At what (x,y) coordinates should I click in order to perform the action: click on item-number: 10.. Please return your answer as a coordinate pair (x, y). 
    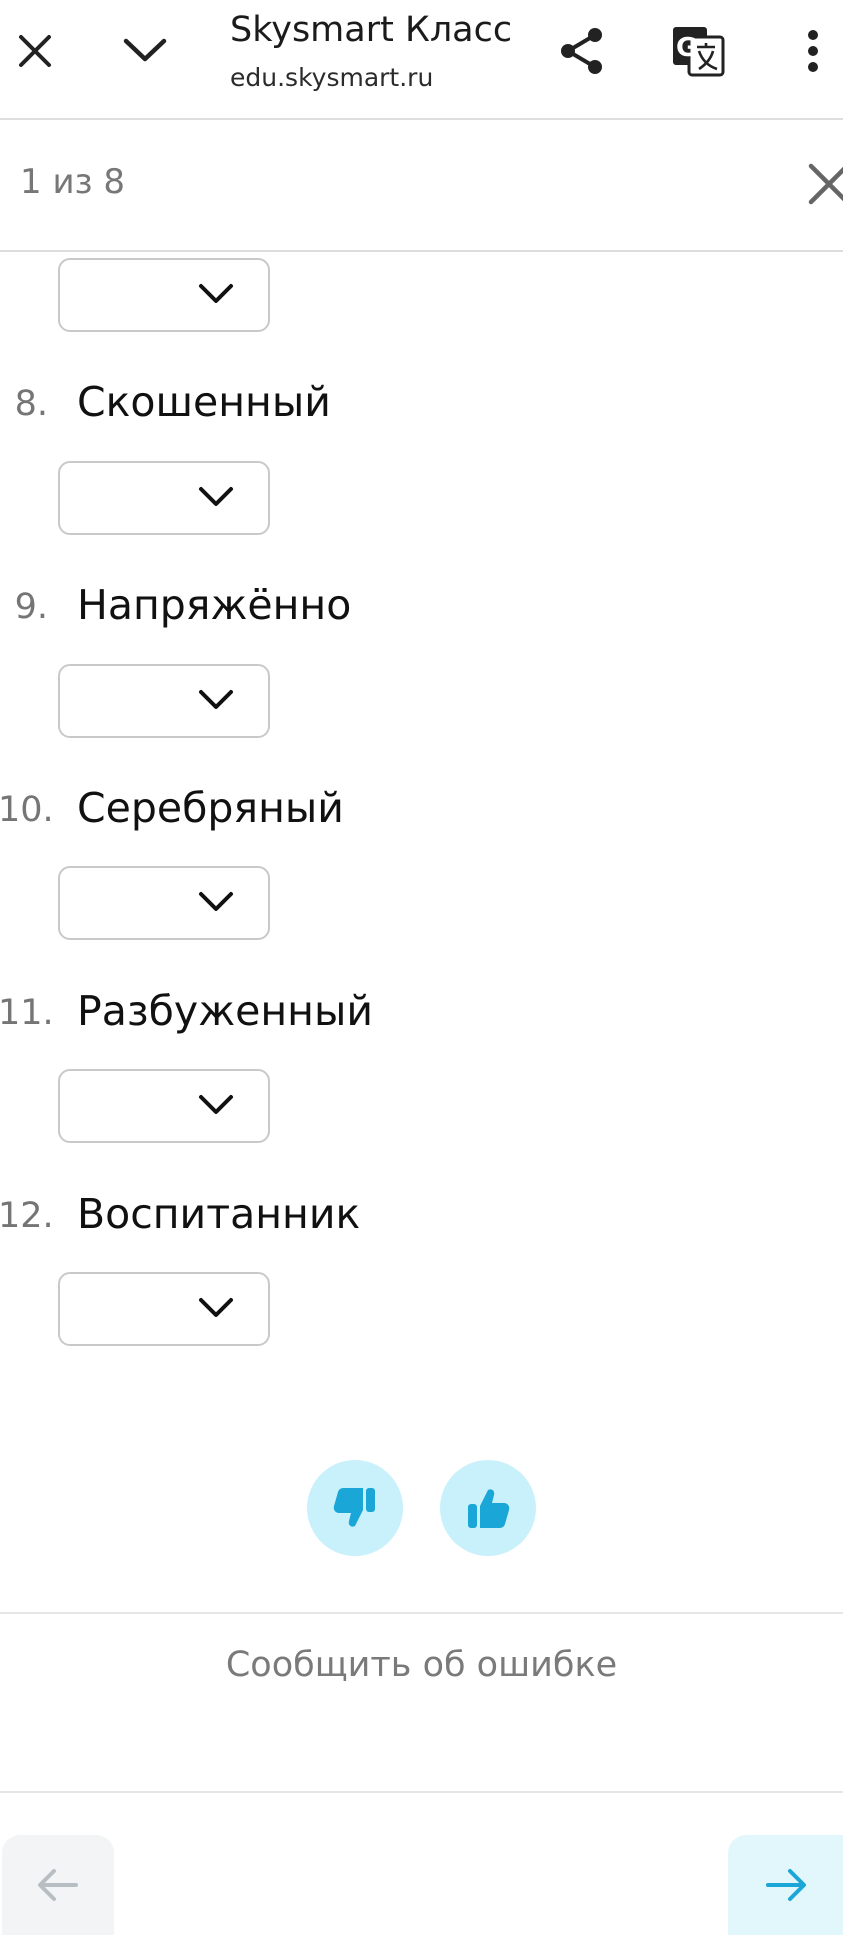
    Looking at the image, I should click on (27, 810).